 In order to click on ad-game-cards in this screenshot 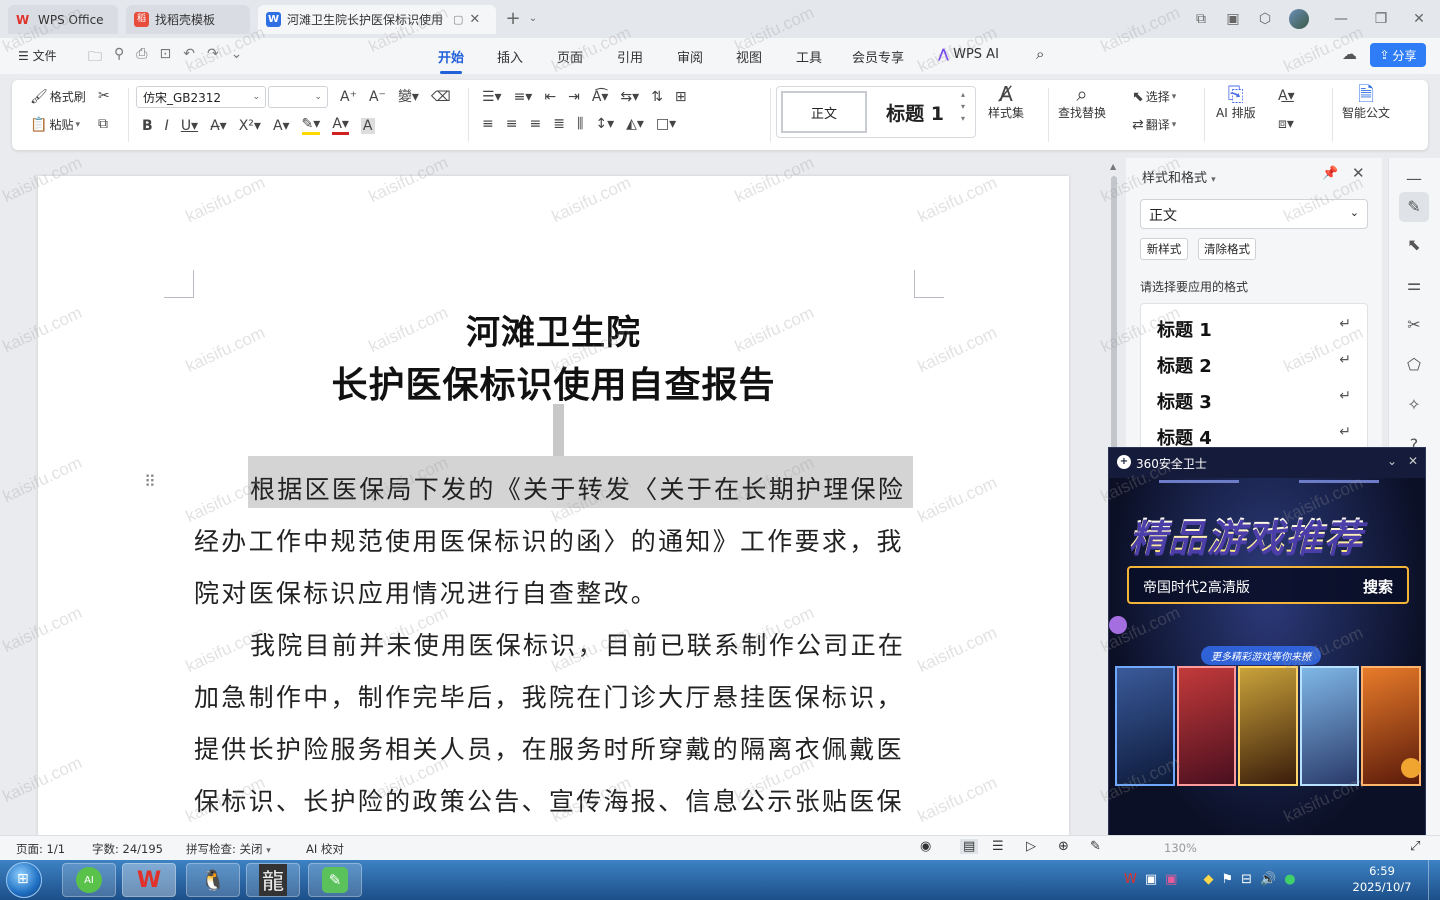, I will do `click(1268, 726)`.